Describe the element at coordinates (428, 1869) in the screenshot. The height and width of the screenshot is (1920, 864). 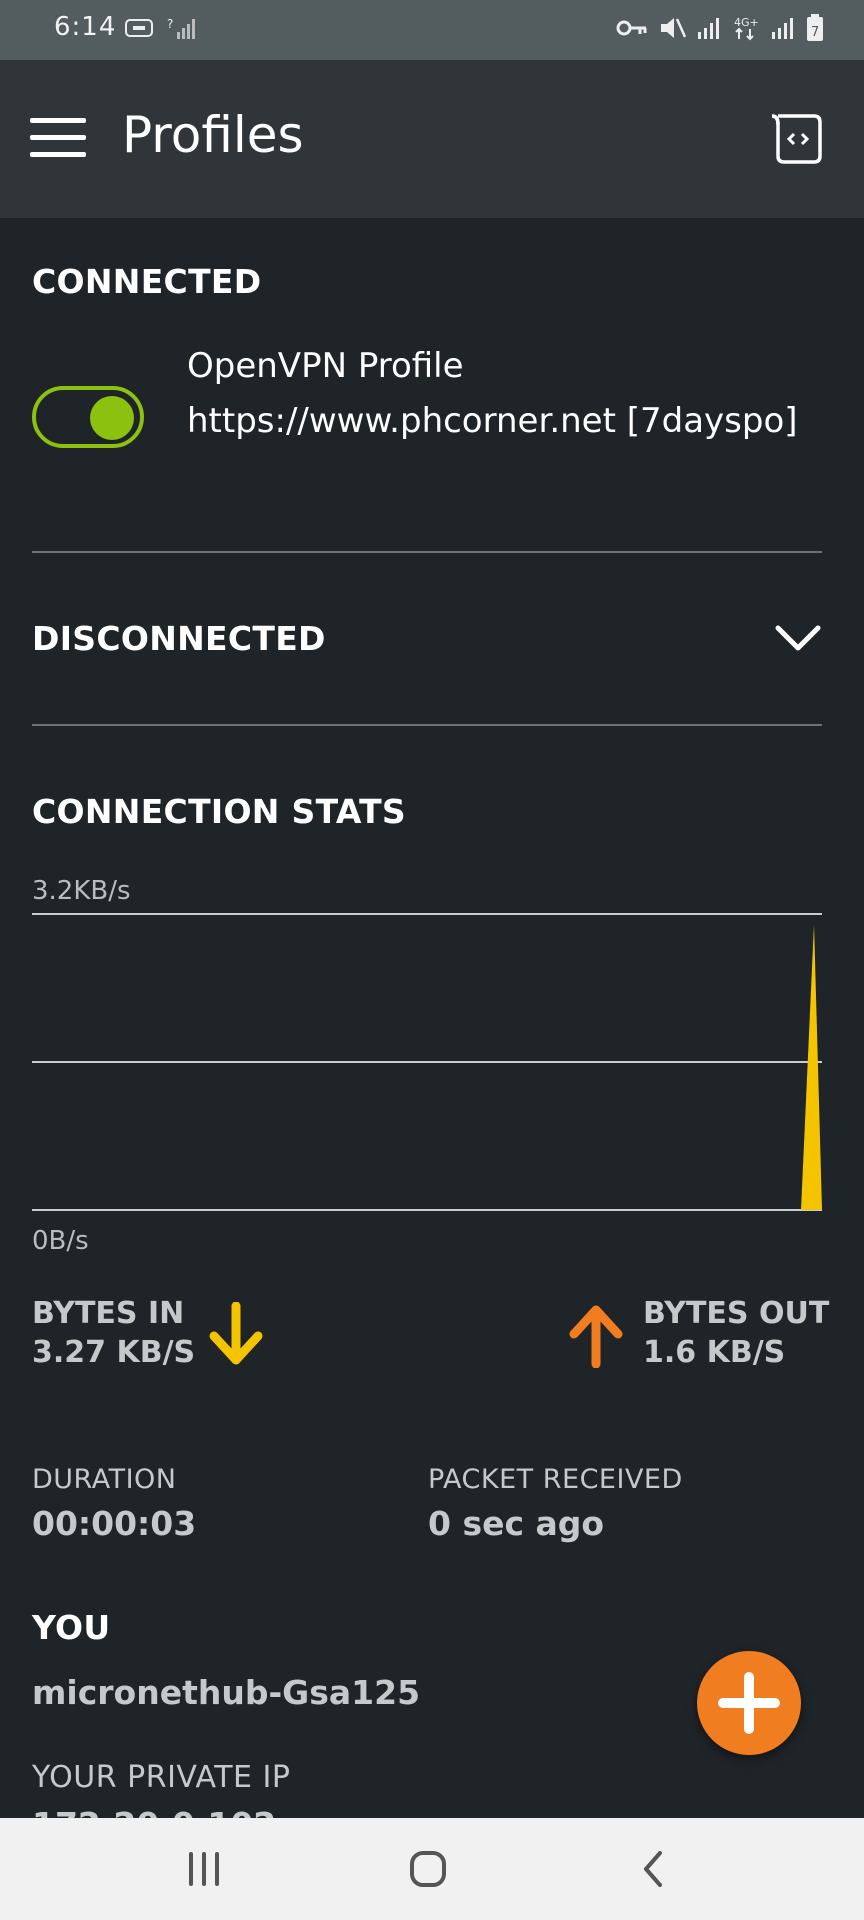
I see `home-icon` at that location.